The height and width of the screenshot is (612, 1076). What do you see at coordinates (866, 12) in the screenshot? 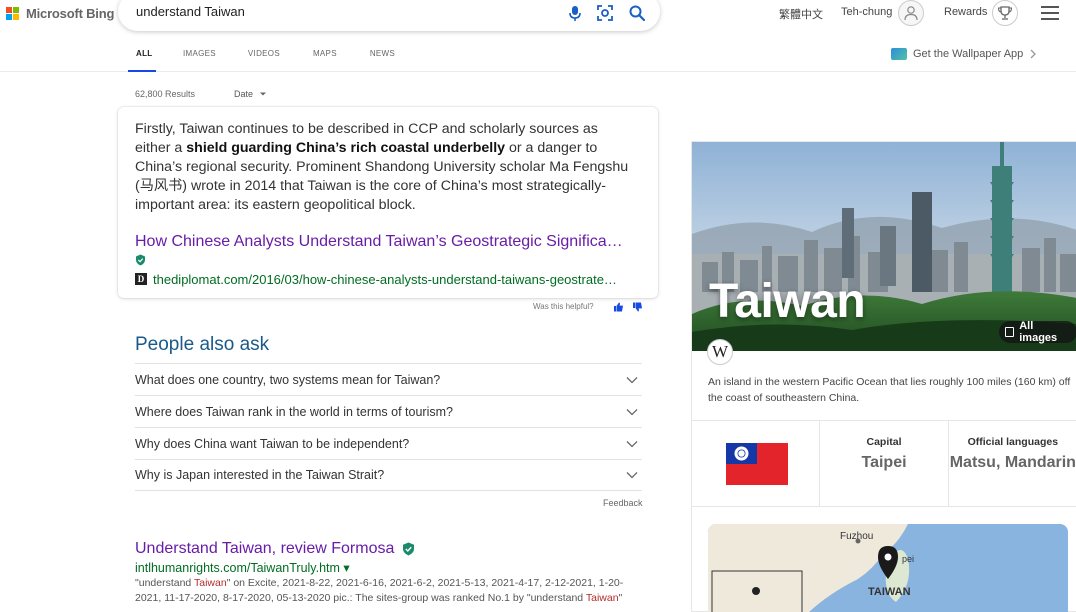
I see `user-name: Teh-chung` at bounding box center [866, 12].